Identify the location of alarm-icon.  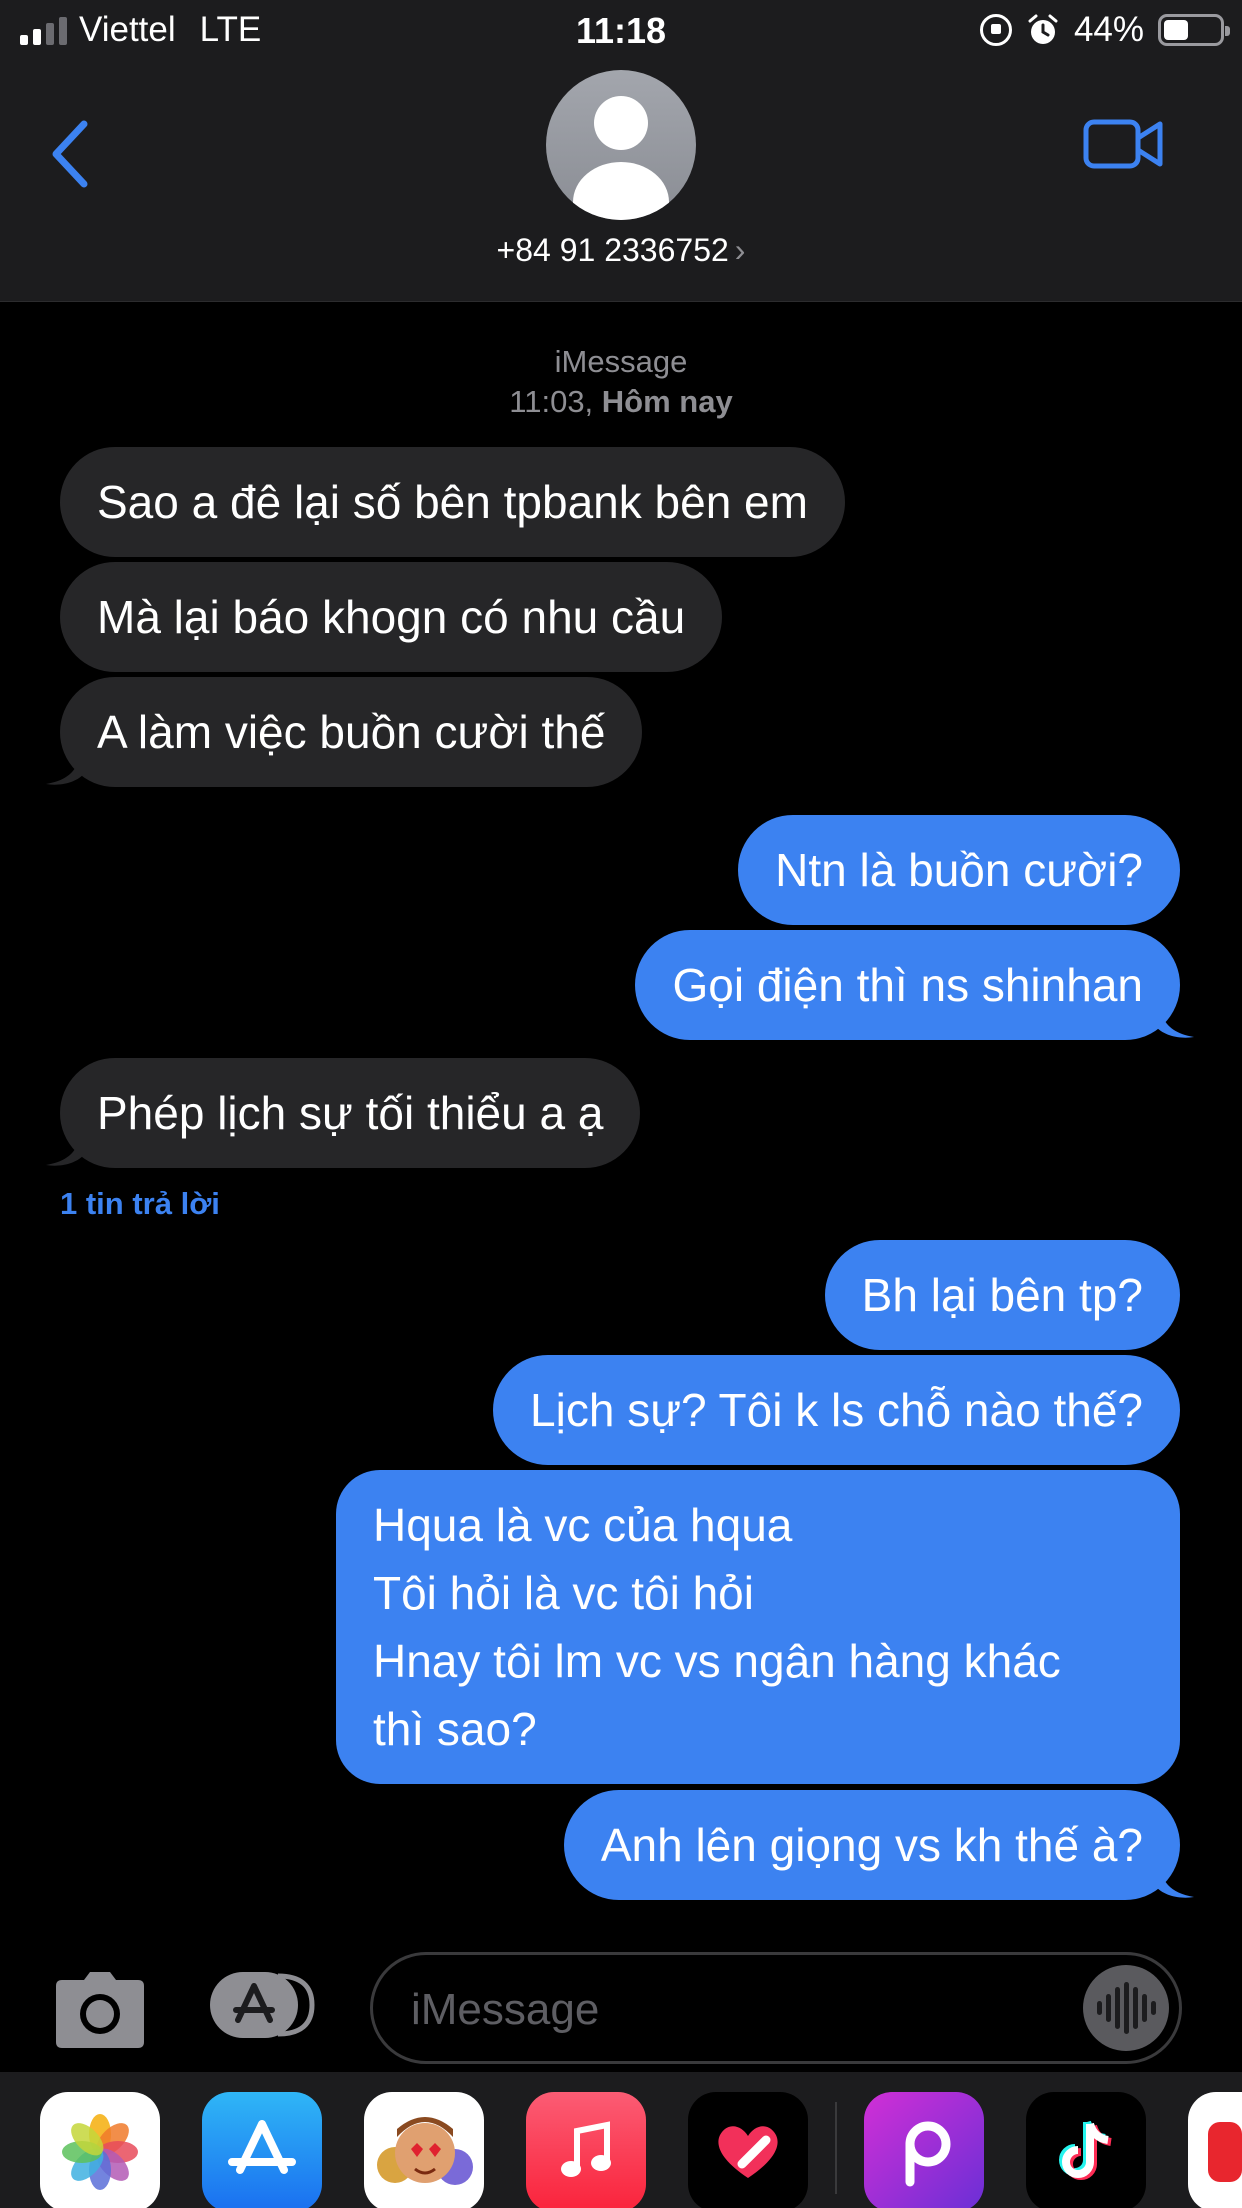
(1043, 29).